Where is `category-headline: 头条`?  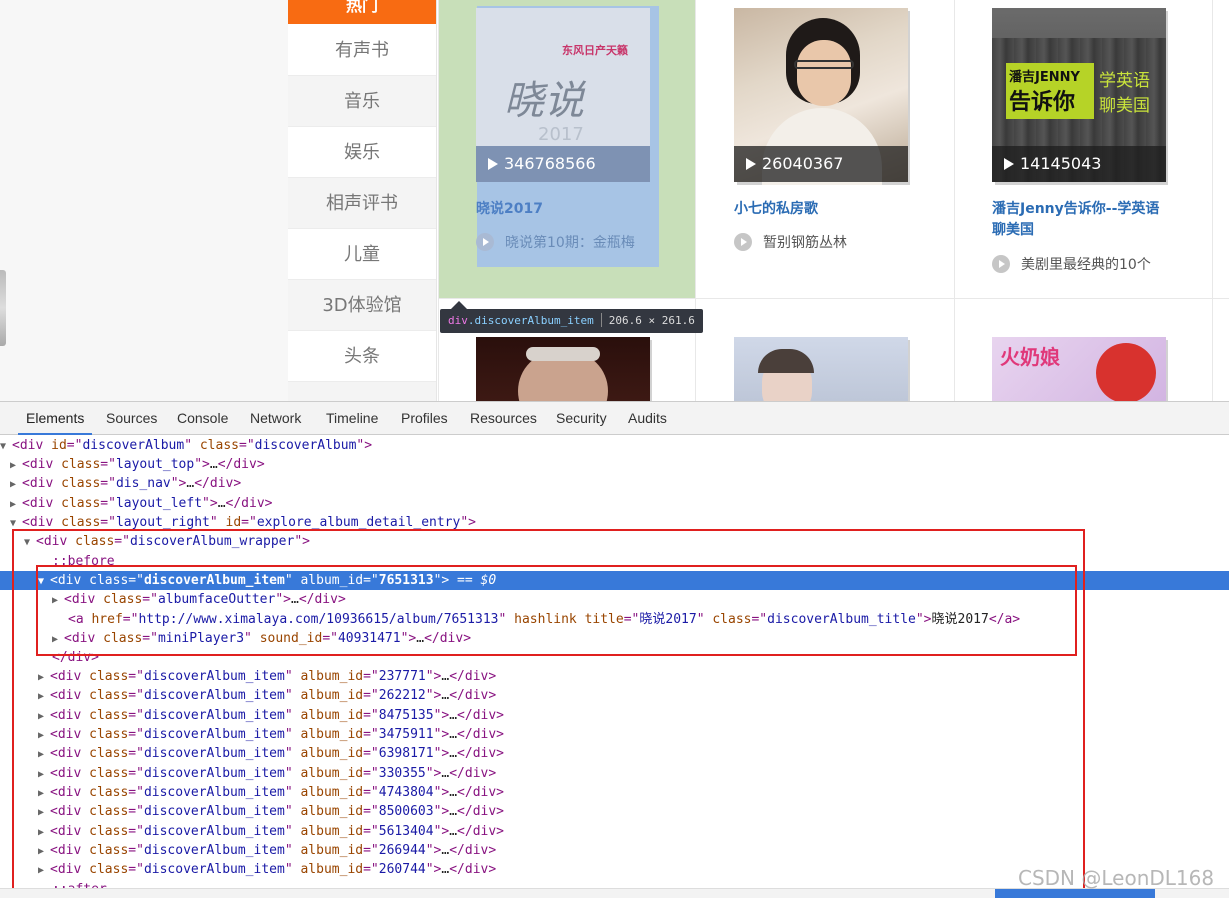
category-headline: 头条 is located at coordinates (362, 356).